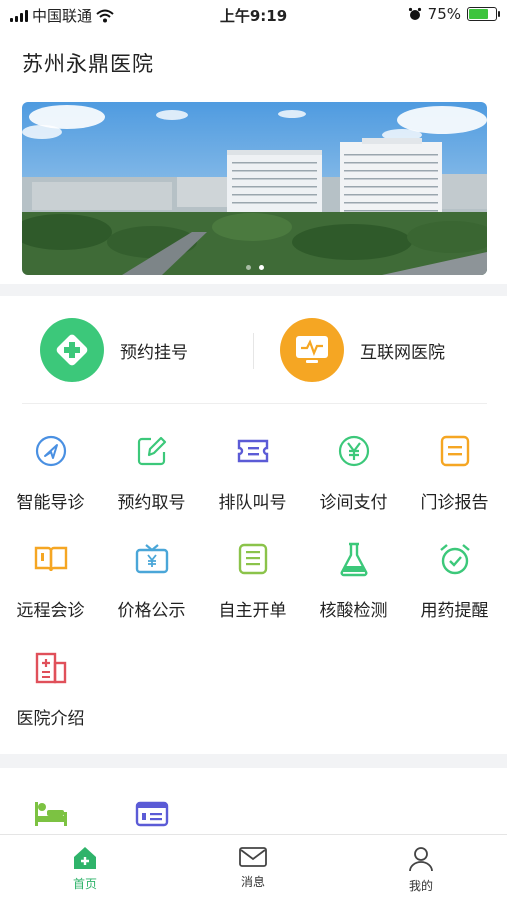 The width and height of the screenshot is (507, 900). Describe the element at coordinates (50, 503) in the screenshot. I see `service-label: 智能导诊` at that location.